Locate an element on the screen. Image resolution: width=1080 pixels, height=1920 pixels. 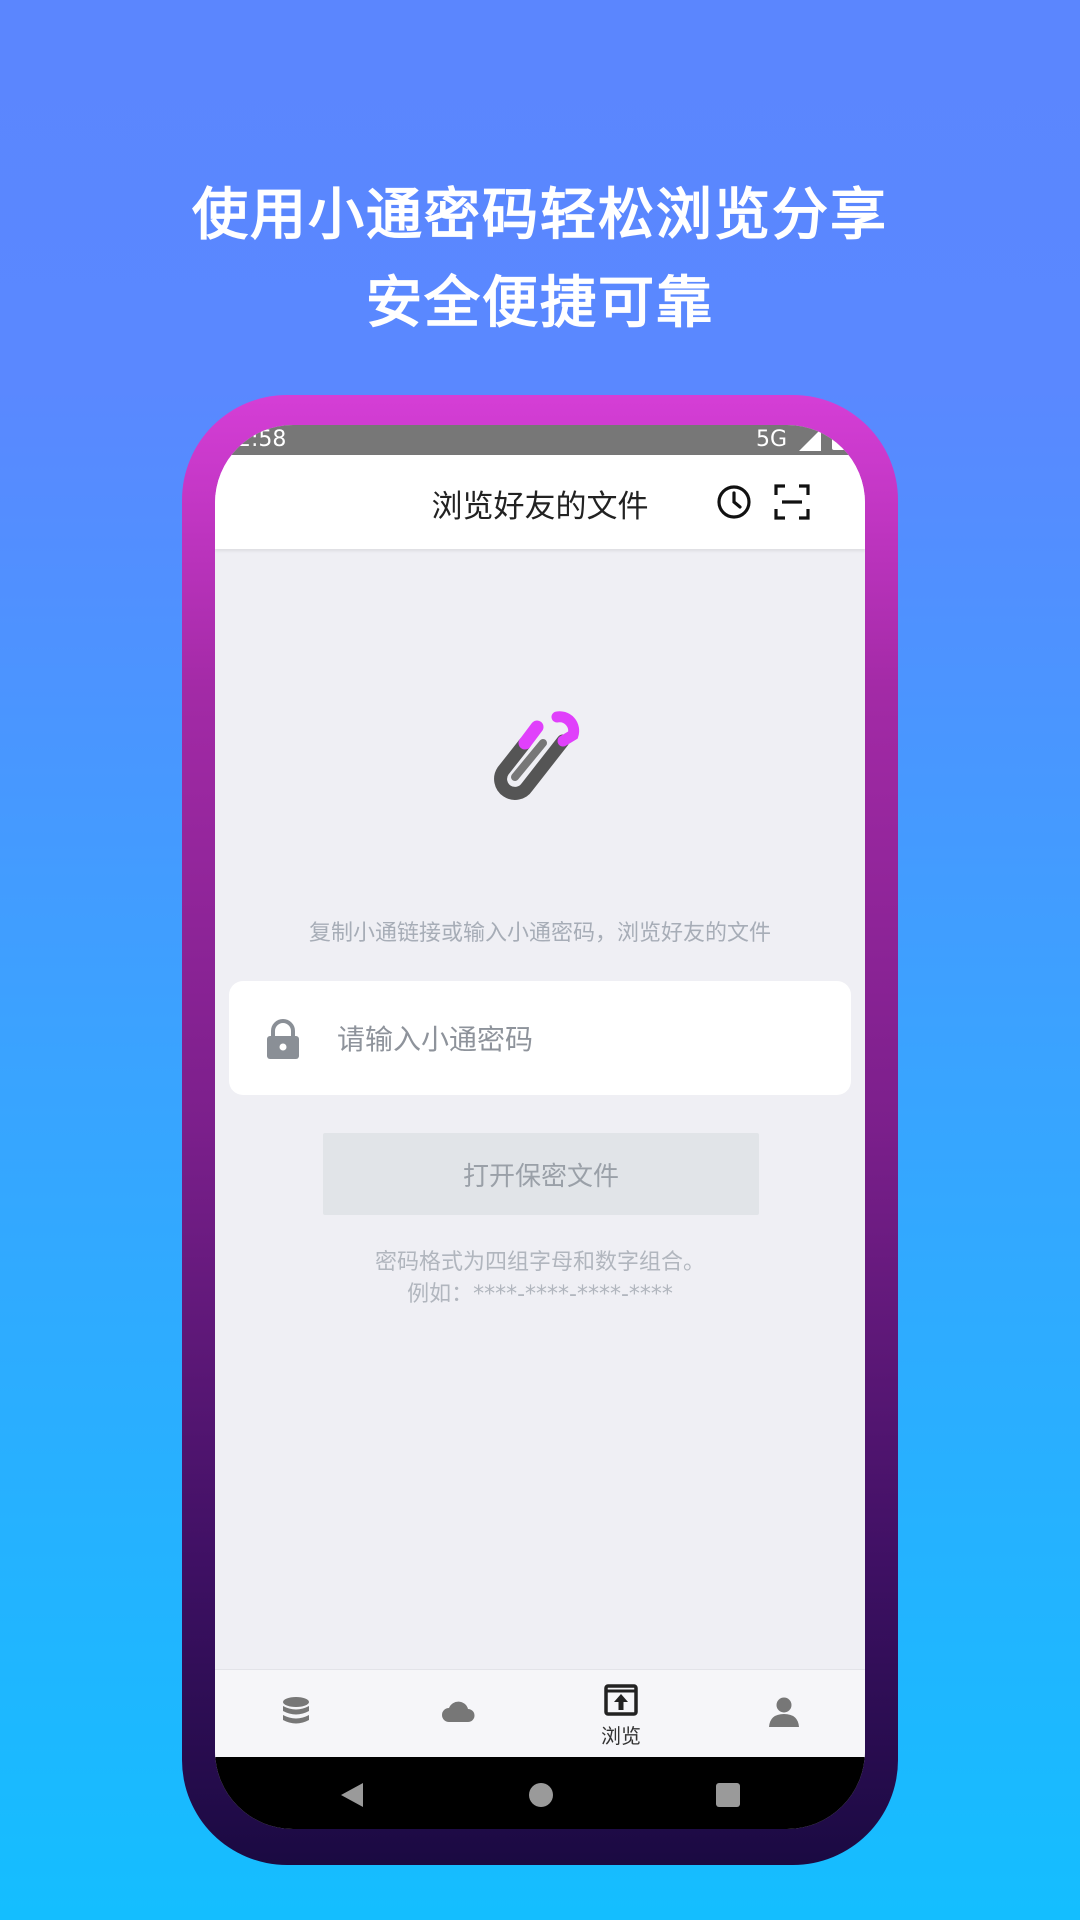
paperclip-logo-icon is located at coordinates (537, 755).